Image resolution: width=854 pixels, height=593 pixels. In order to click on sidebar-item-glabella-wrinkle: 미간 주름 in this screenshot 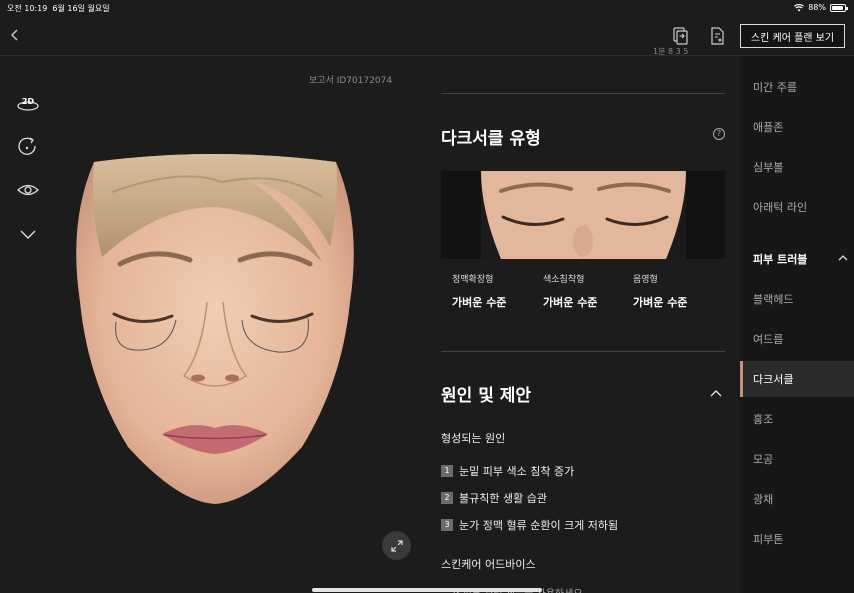, I will do `click(775, 87)`.